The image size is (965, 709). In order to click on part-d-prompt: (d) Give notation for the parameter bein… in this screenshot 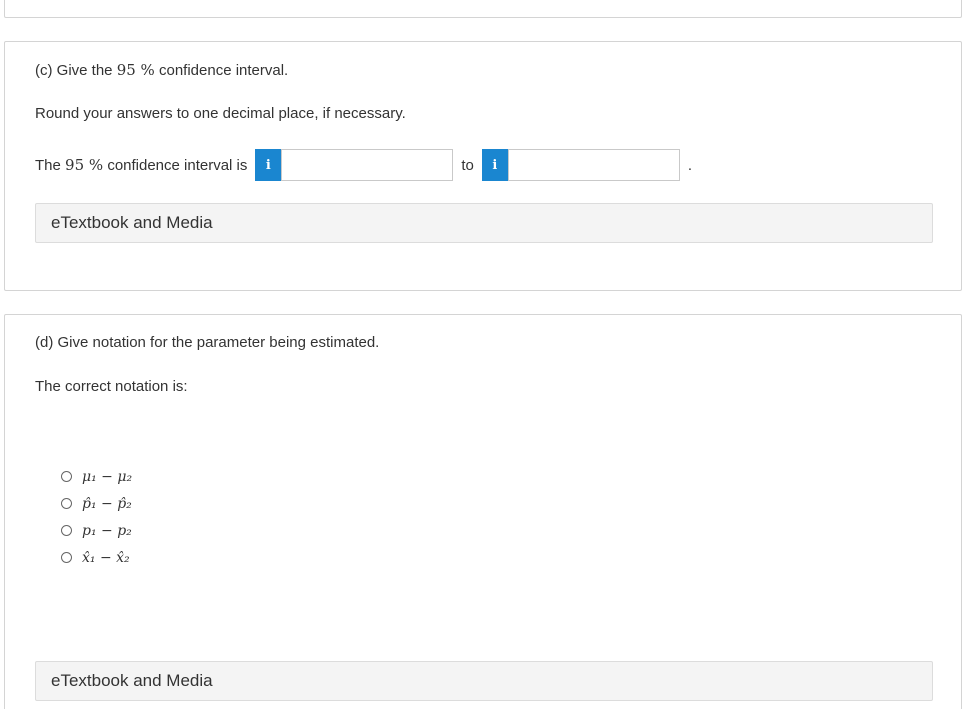, I will do `click(207, 342)`.